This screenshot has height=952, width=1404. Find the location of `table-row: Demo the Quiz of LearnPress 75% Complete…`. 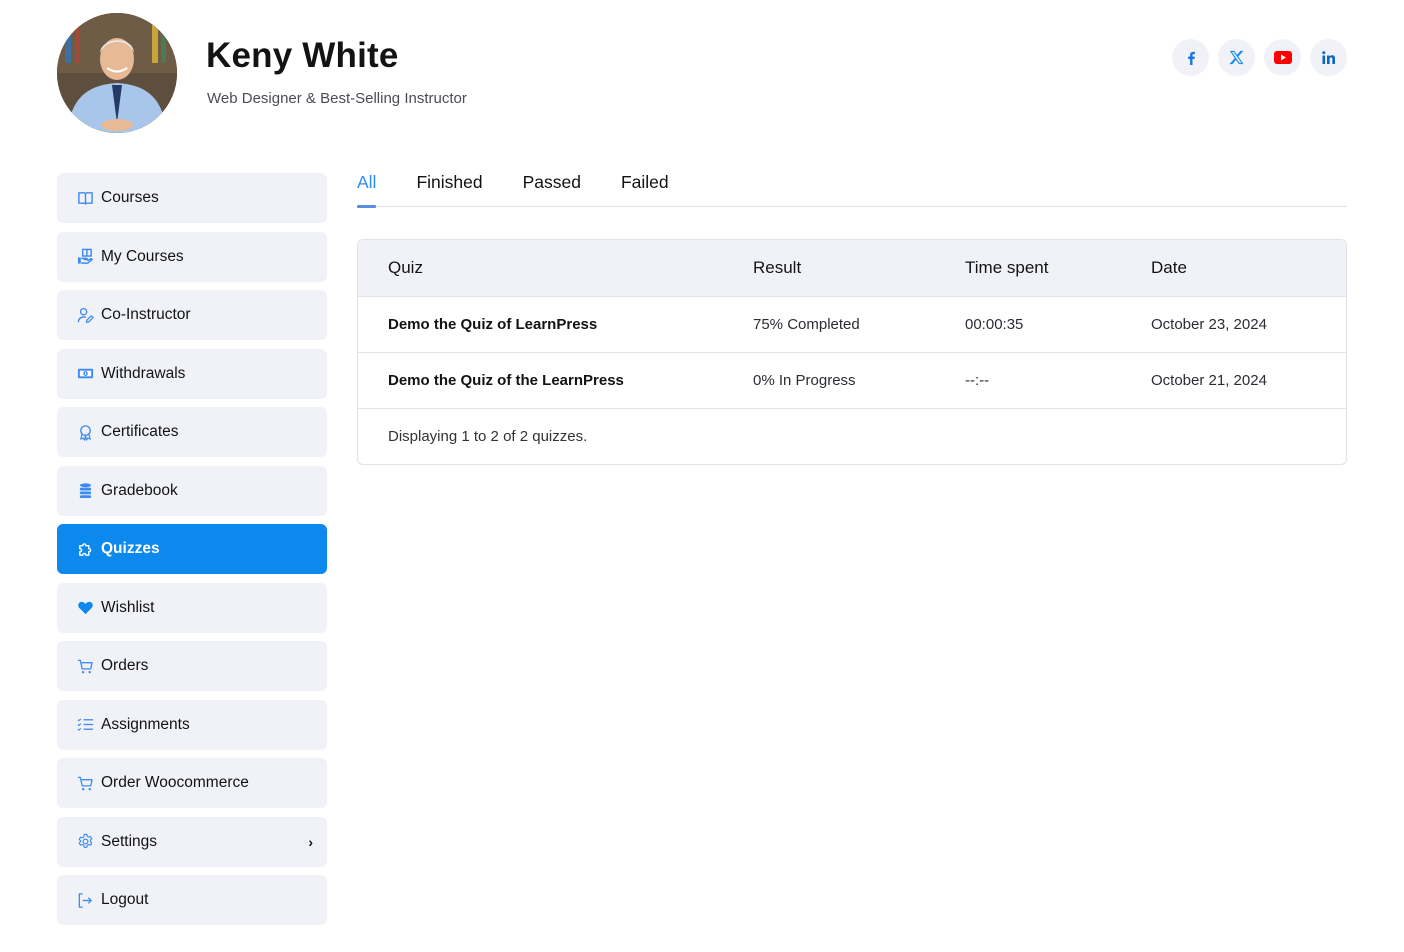

table-row: Demo the Quiz of LearnPress 75% Complete… is located at coordinates (852, 325).